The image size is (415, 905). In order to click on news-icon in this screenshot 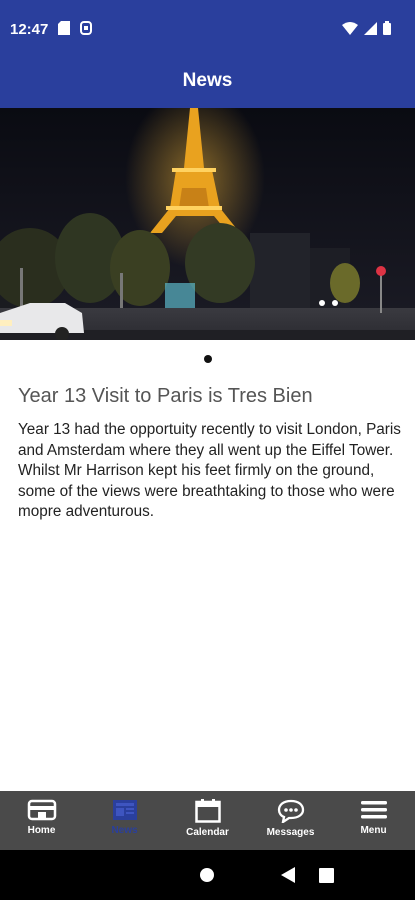, I will do `click(124, 810)`.